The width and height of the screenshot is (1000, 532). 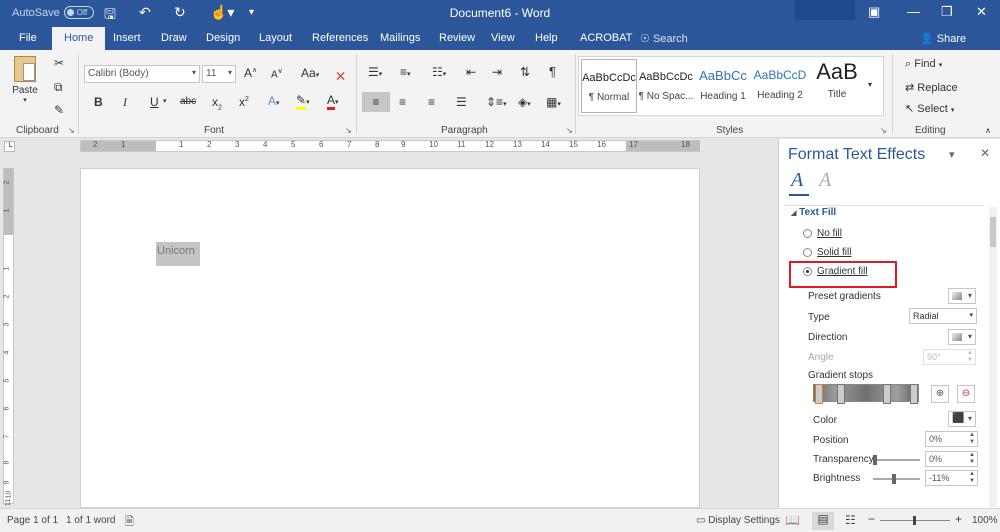 I want to click on save-icon: 🖫, so click(x=110, y=16).